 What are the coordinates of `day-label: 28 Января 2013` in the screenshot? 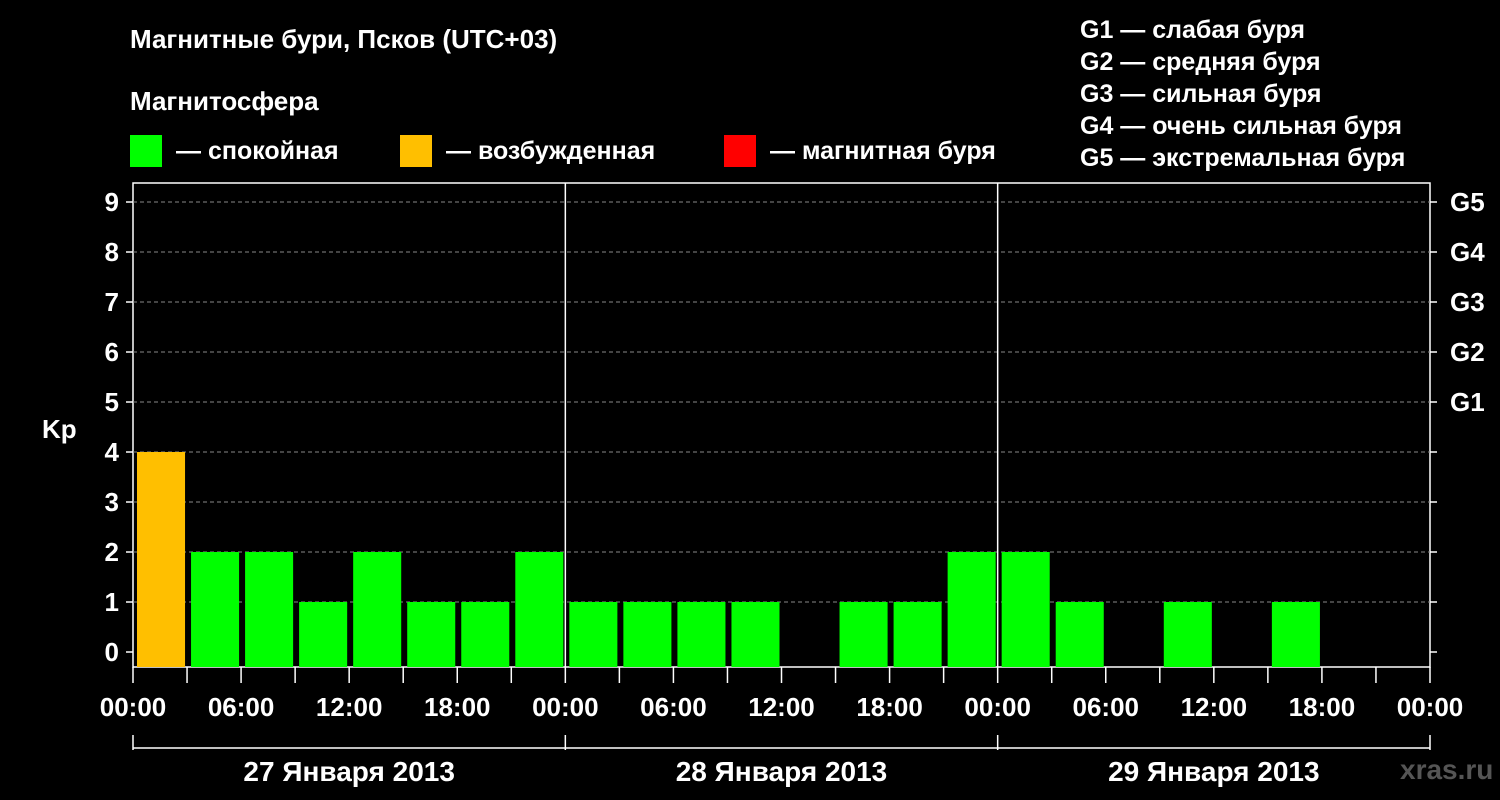 It's located at (782, 771).